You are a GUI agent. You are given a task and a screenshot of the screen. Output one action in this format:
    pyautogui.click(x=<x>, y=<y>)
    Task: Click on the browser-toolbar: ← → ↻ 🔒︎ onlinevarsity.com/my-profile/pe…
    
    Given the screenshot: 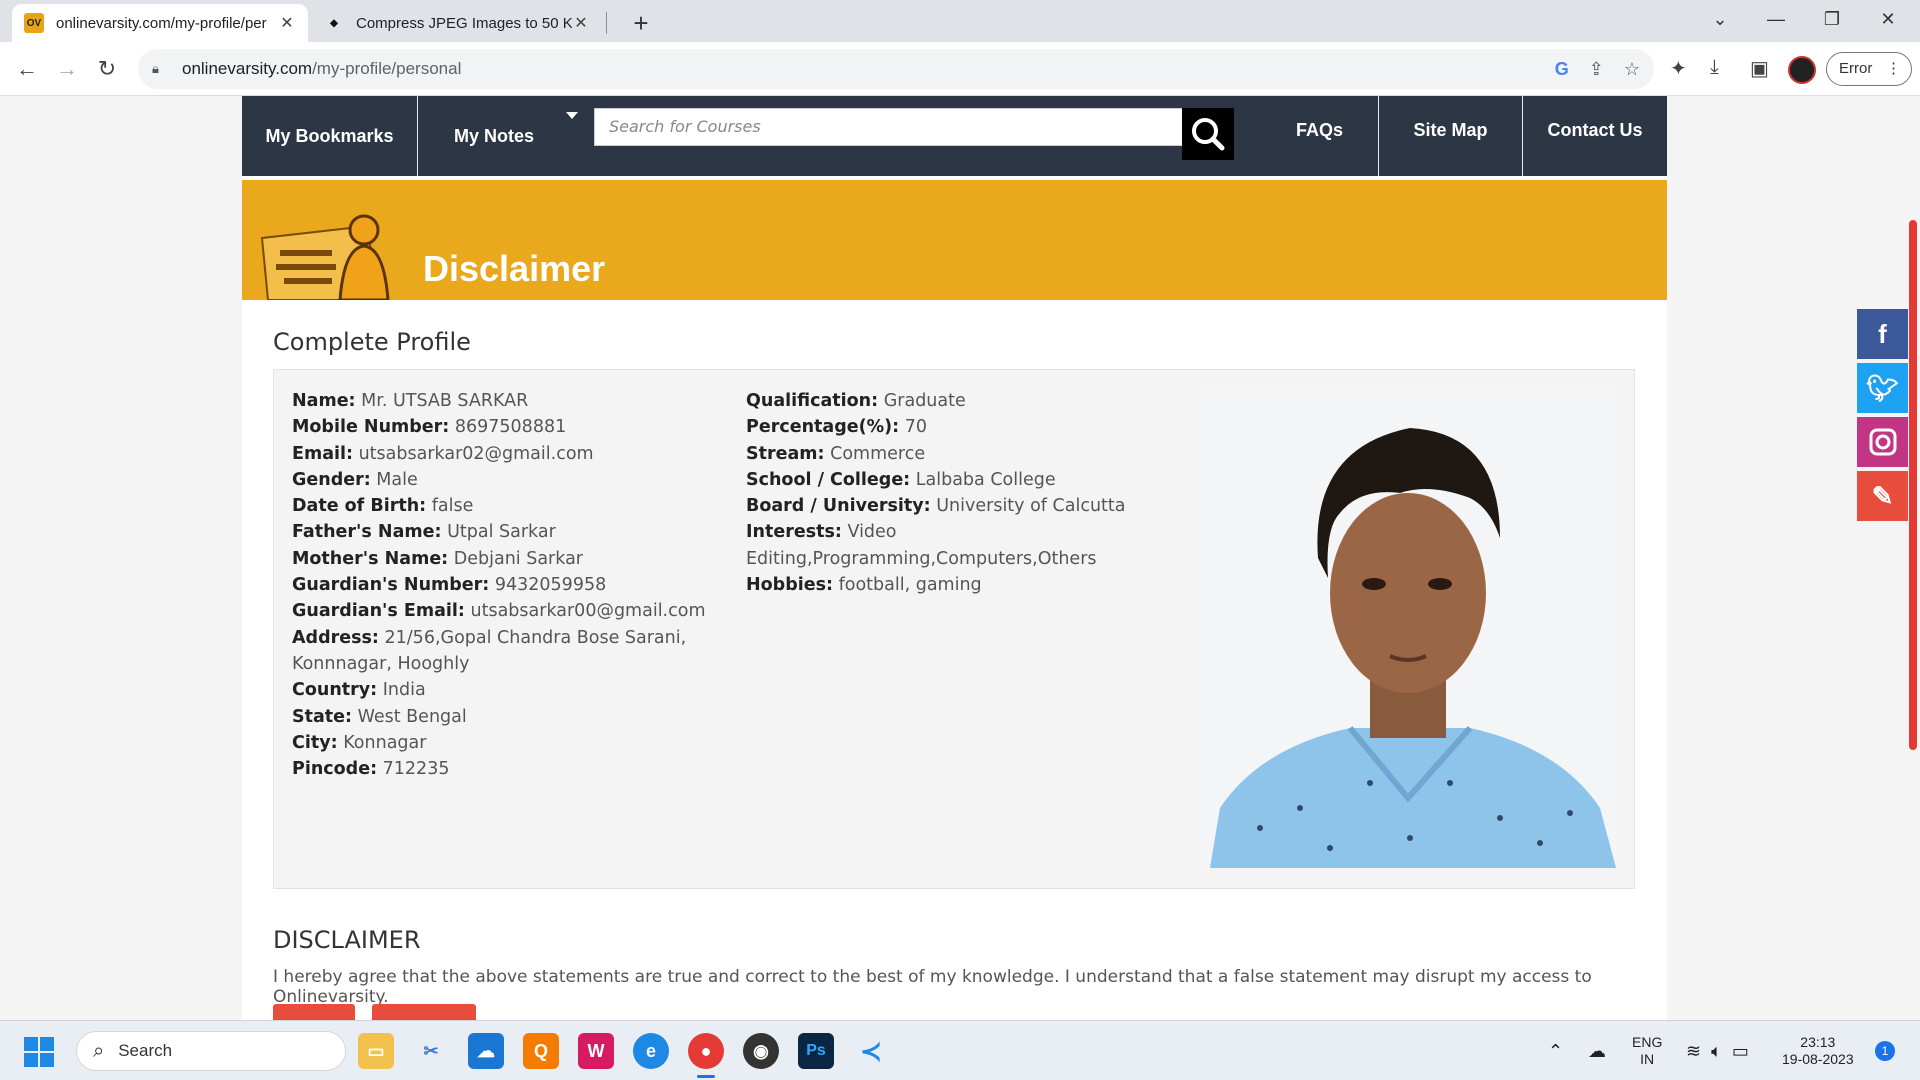 What is the action you would take?
    pyautogui.click(x=960, y=69)
    